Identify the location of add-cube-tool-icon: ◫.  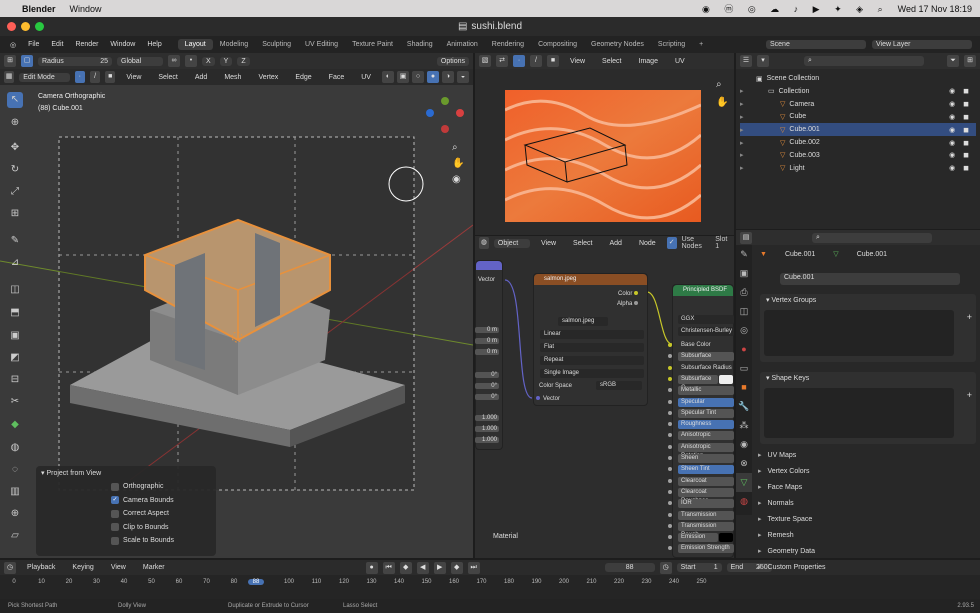
(15, 290).